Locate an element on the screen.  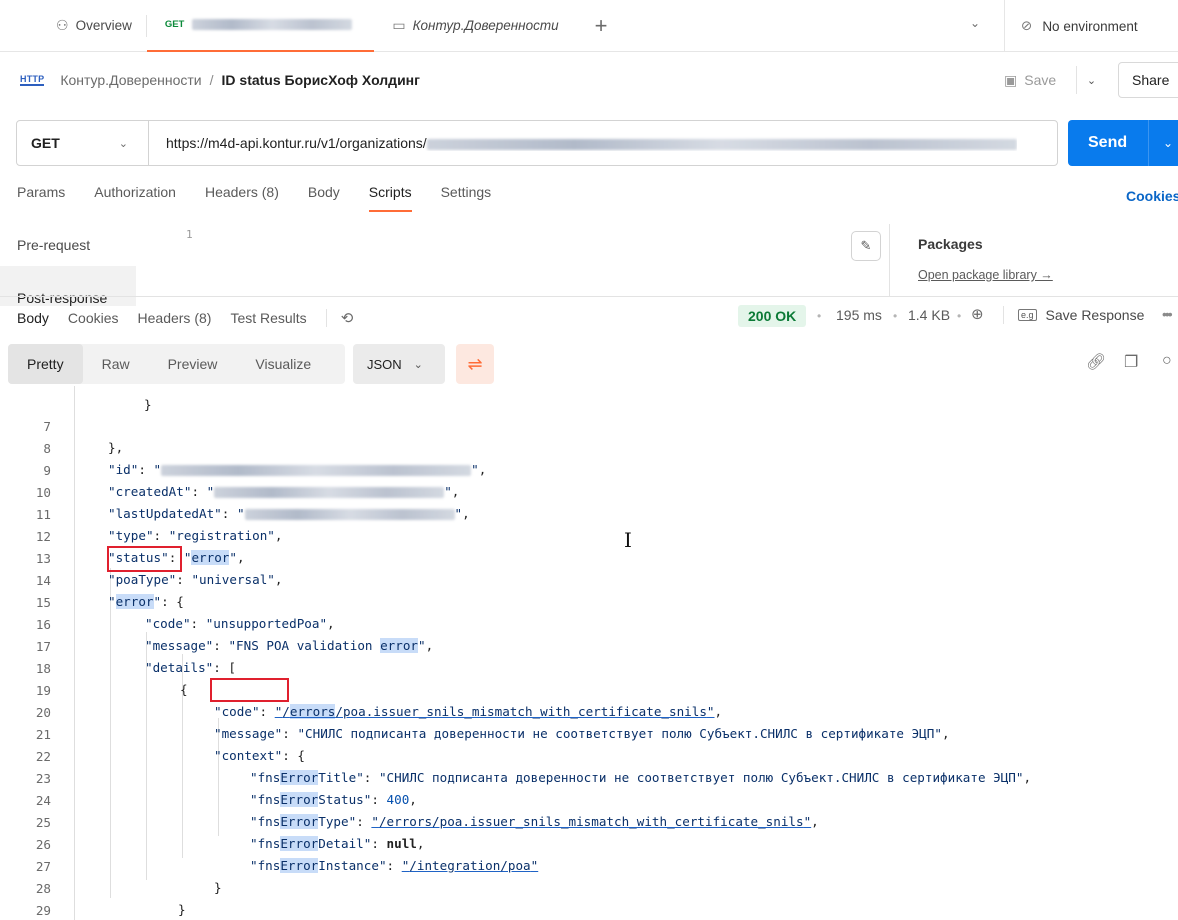
code-line: 28 } is located at coordinates (589, 887).